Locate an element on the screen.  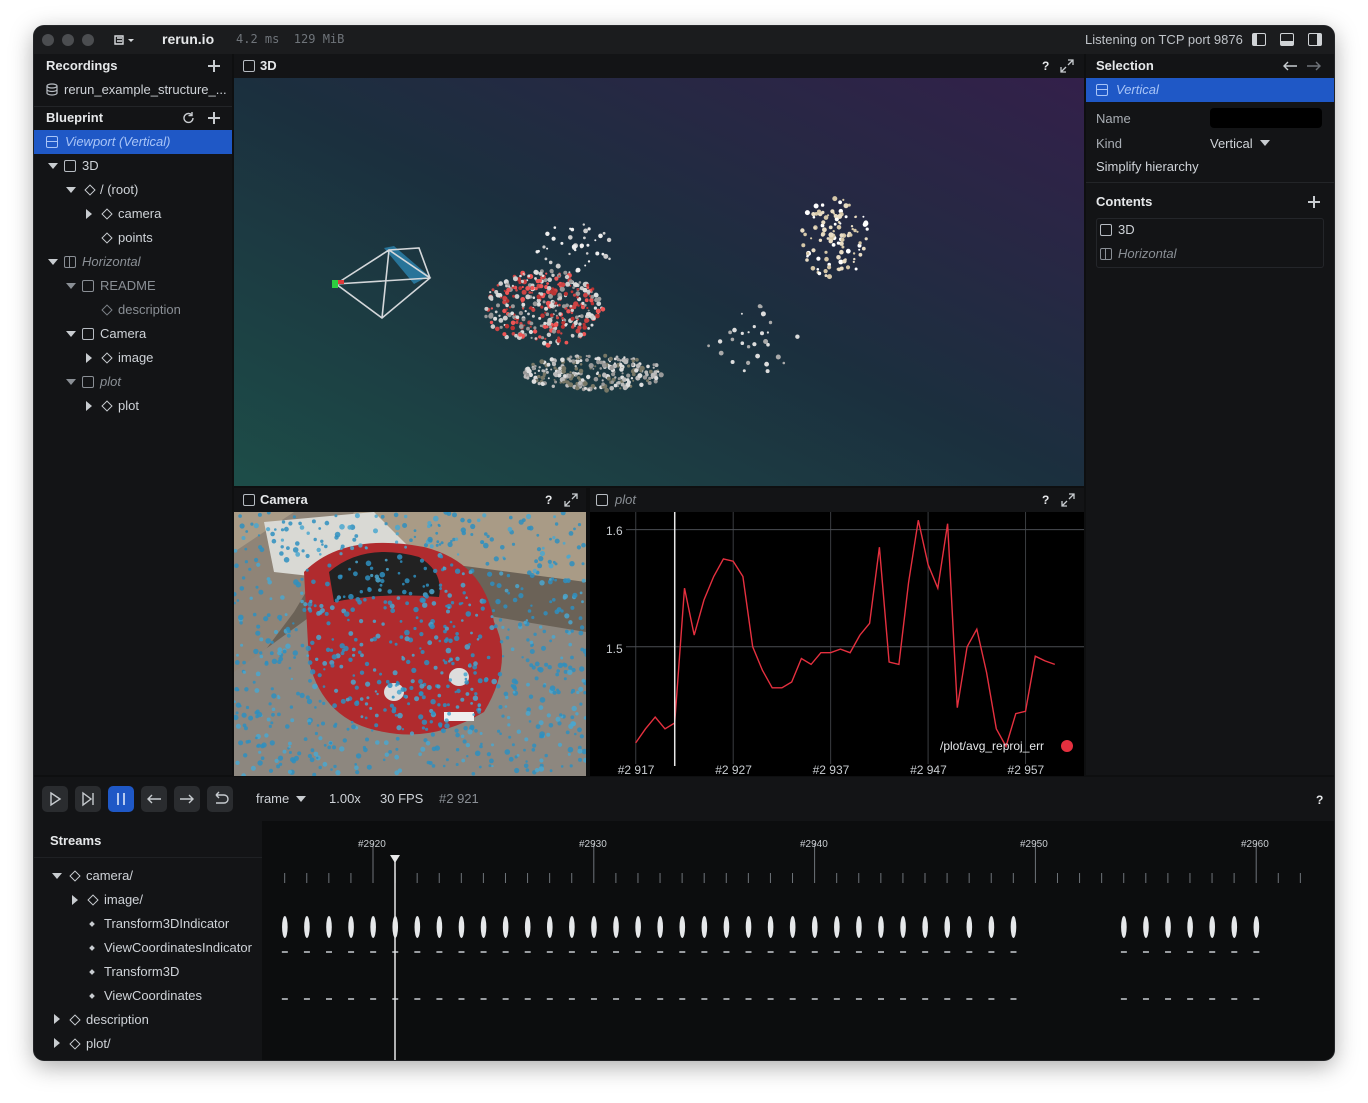
add-view-icon is located at coordinates (214, 118).